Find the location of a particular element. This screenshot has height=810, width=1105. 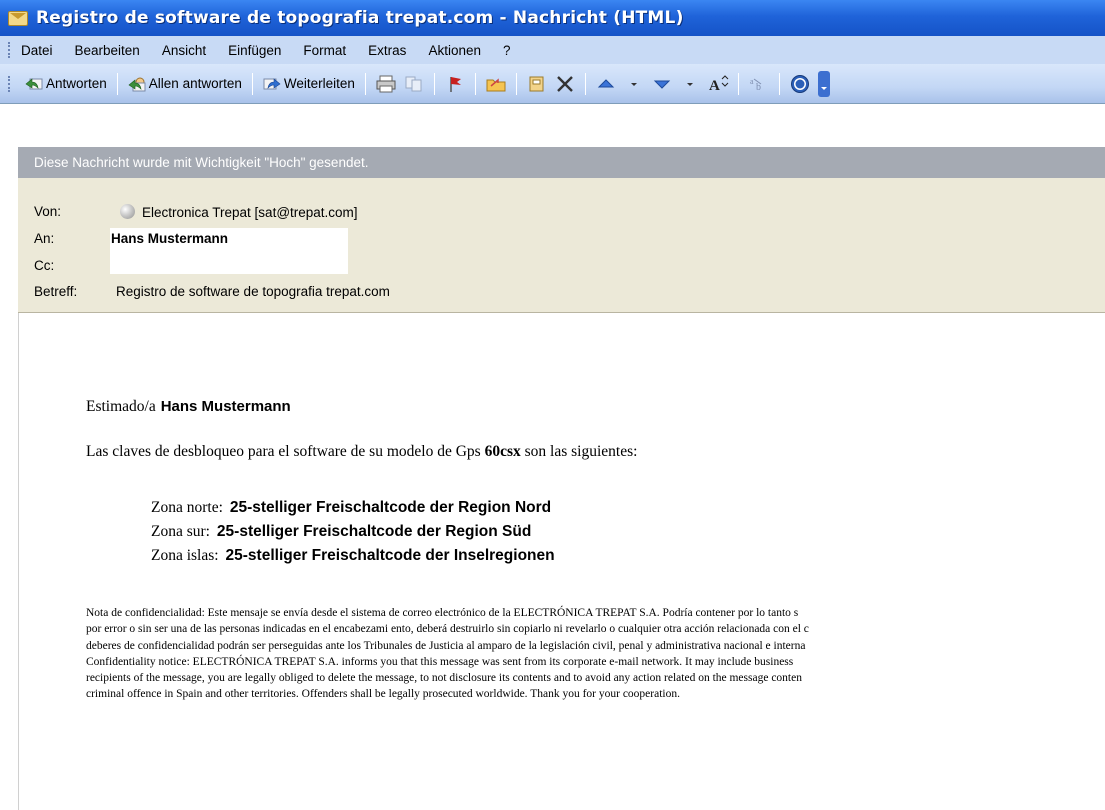

gps-model: 60csx is located at coordinates (502, 451).